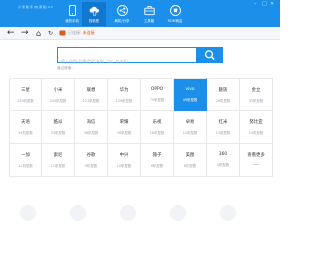 The image size is (320, 270). I want to click on brand-count: 129机型数, so click(124, 101).